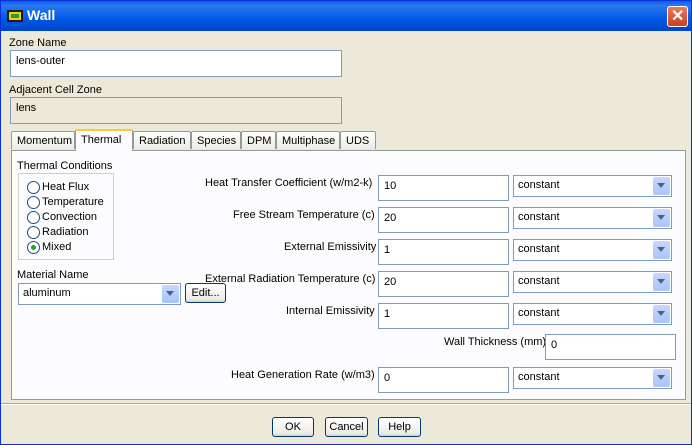 The height and width of the screenshot is (445, 692). I want to click on heat-generation-rate-method-value: constant, so click(539, 377).